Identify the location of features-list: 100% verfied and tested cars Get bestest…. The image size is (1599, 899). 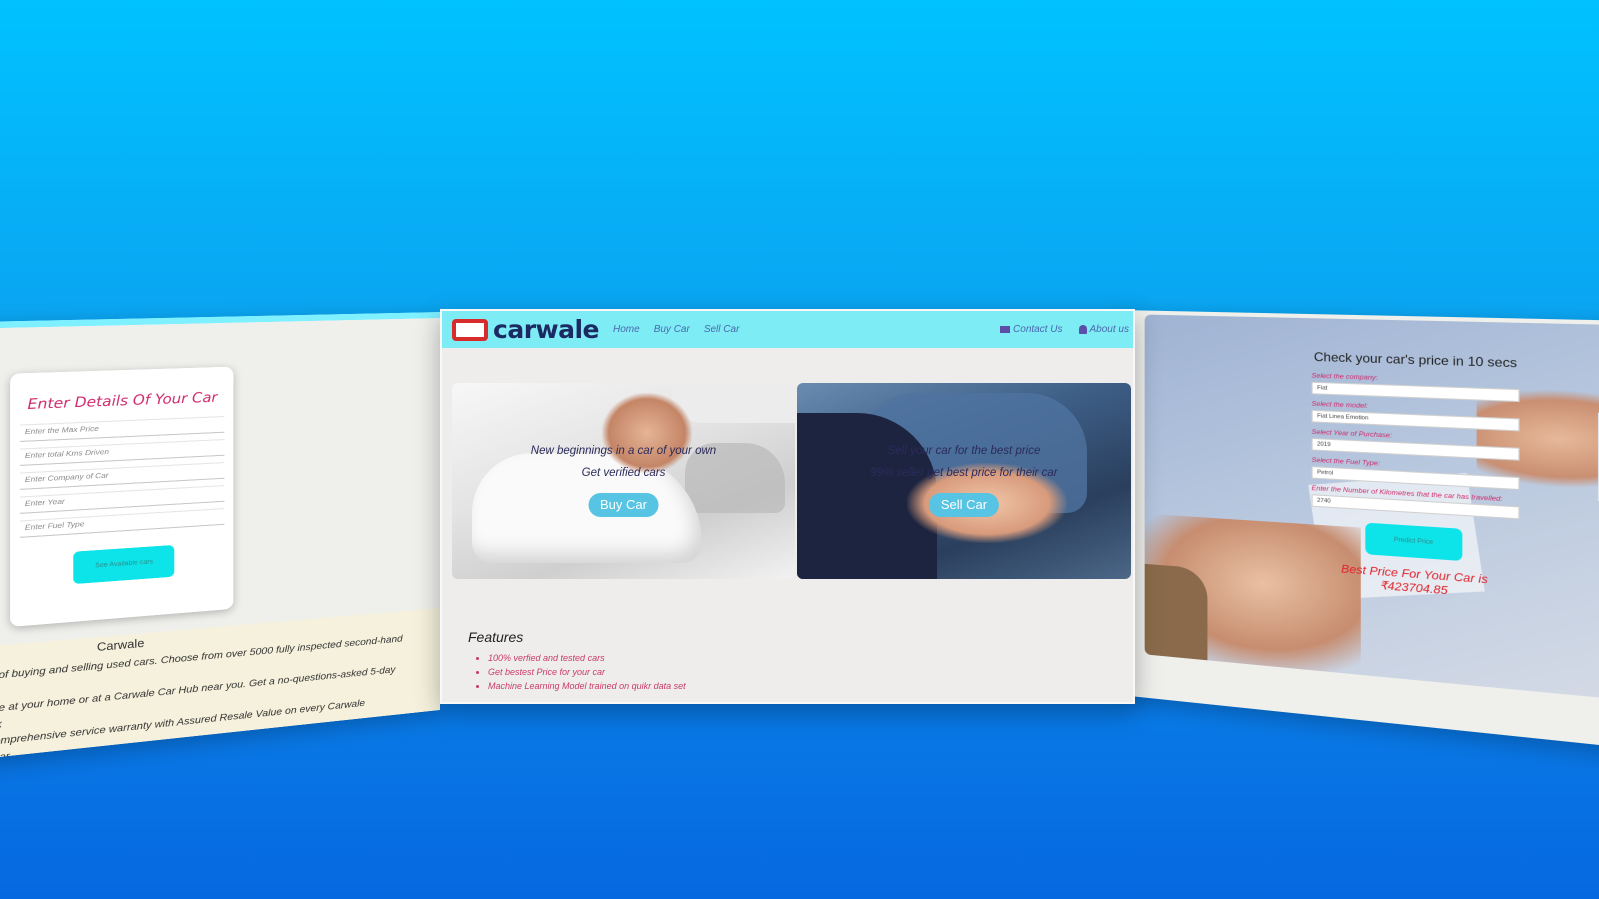
(577, 672).